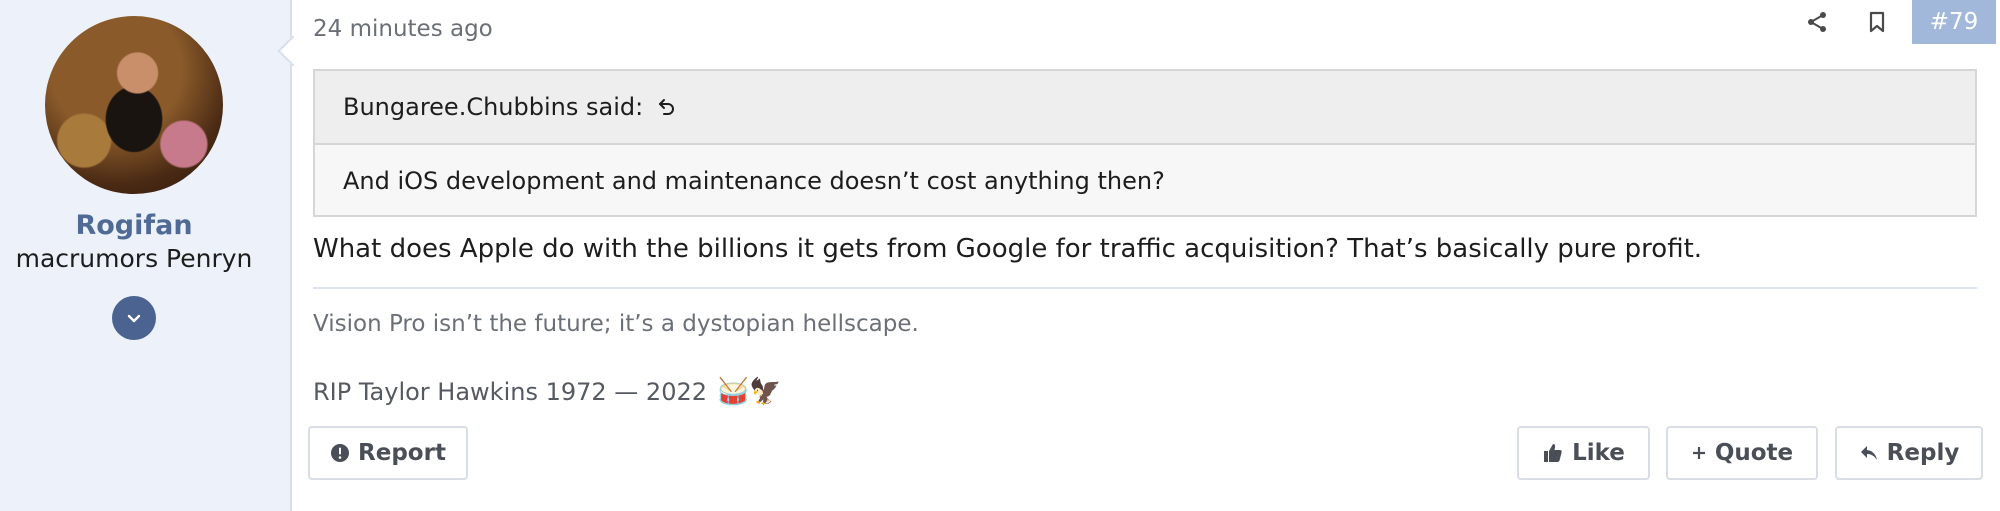 The image size is (2000, 511). I want to click on user-avatar, so click(134, 105).